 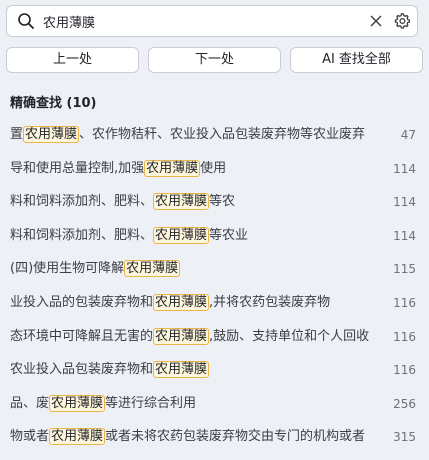 I want to click on result-snippet: 农业投入品包装废弃物和 农用薄膜, so click(x=199, y=371).